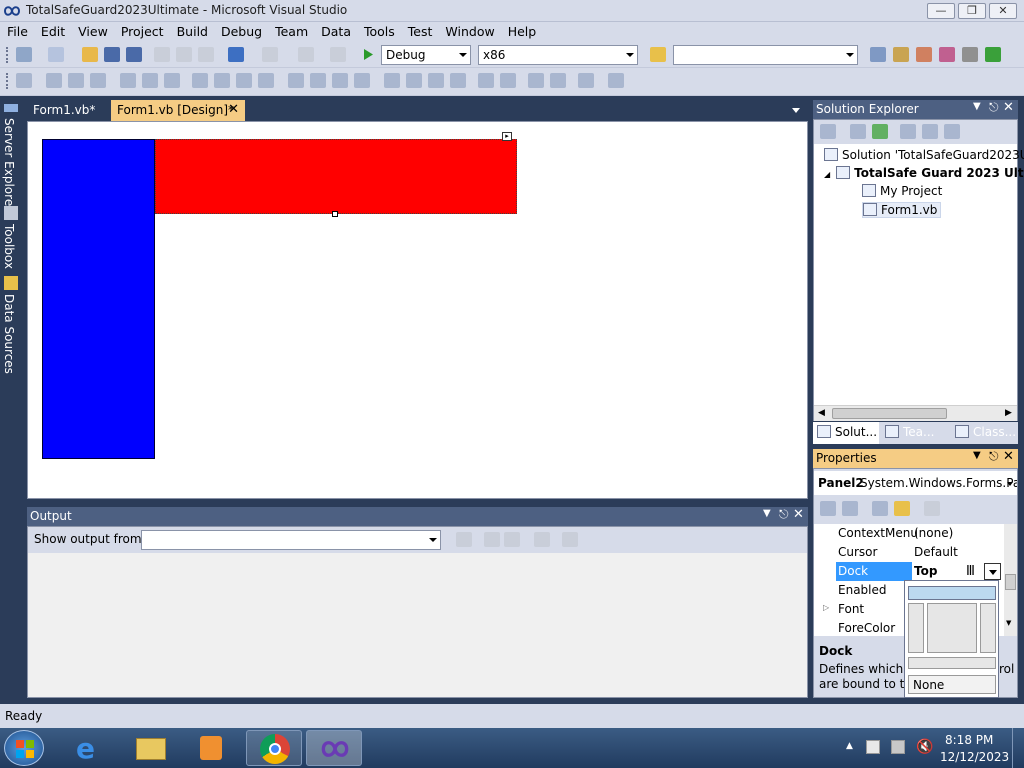 The width and height of the screenshot is (1024, 768). Describe the element at coordinates (200, 80) in the screenshot. I see `make-same-width-icon` at that location.